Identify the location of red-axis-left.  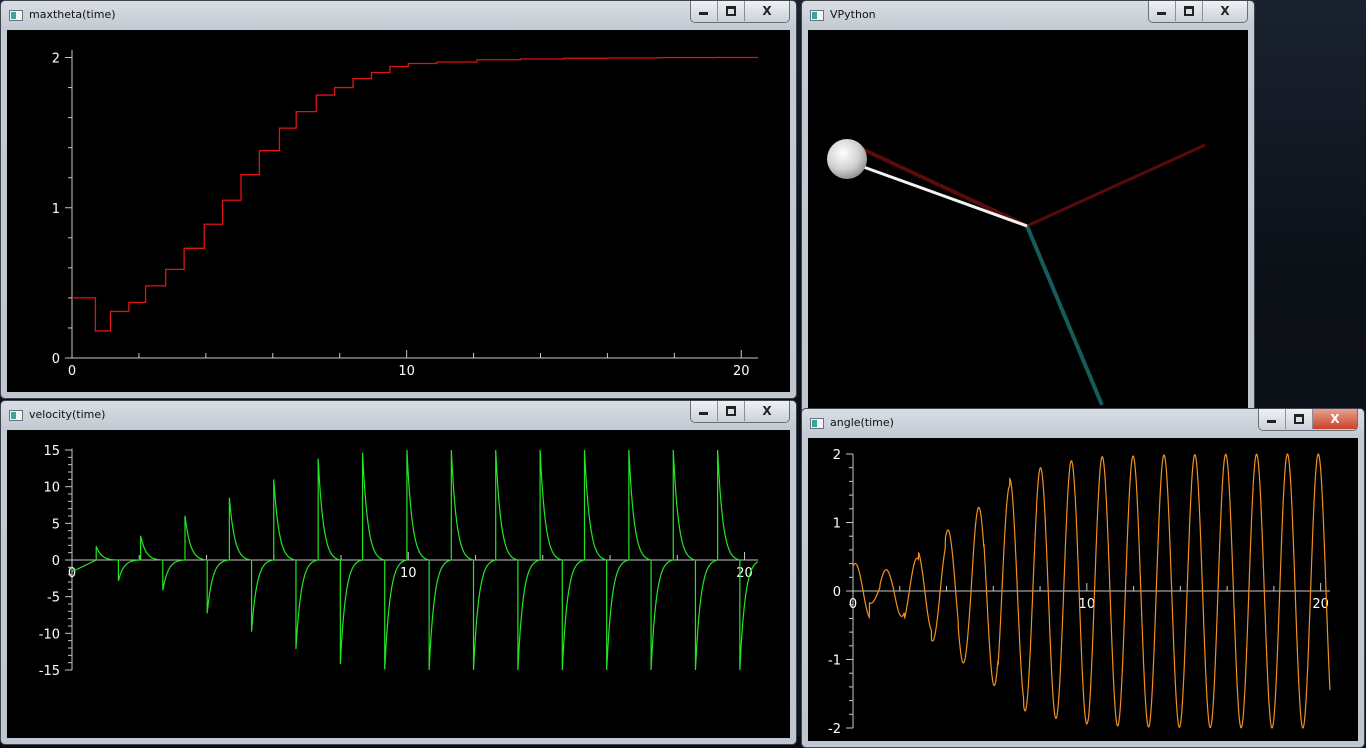
(943, 187).